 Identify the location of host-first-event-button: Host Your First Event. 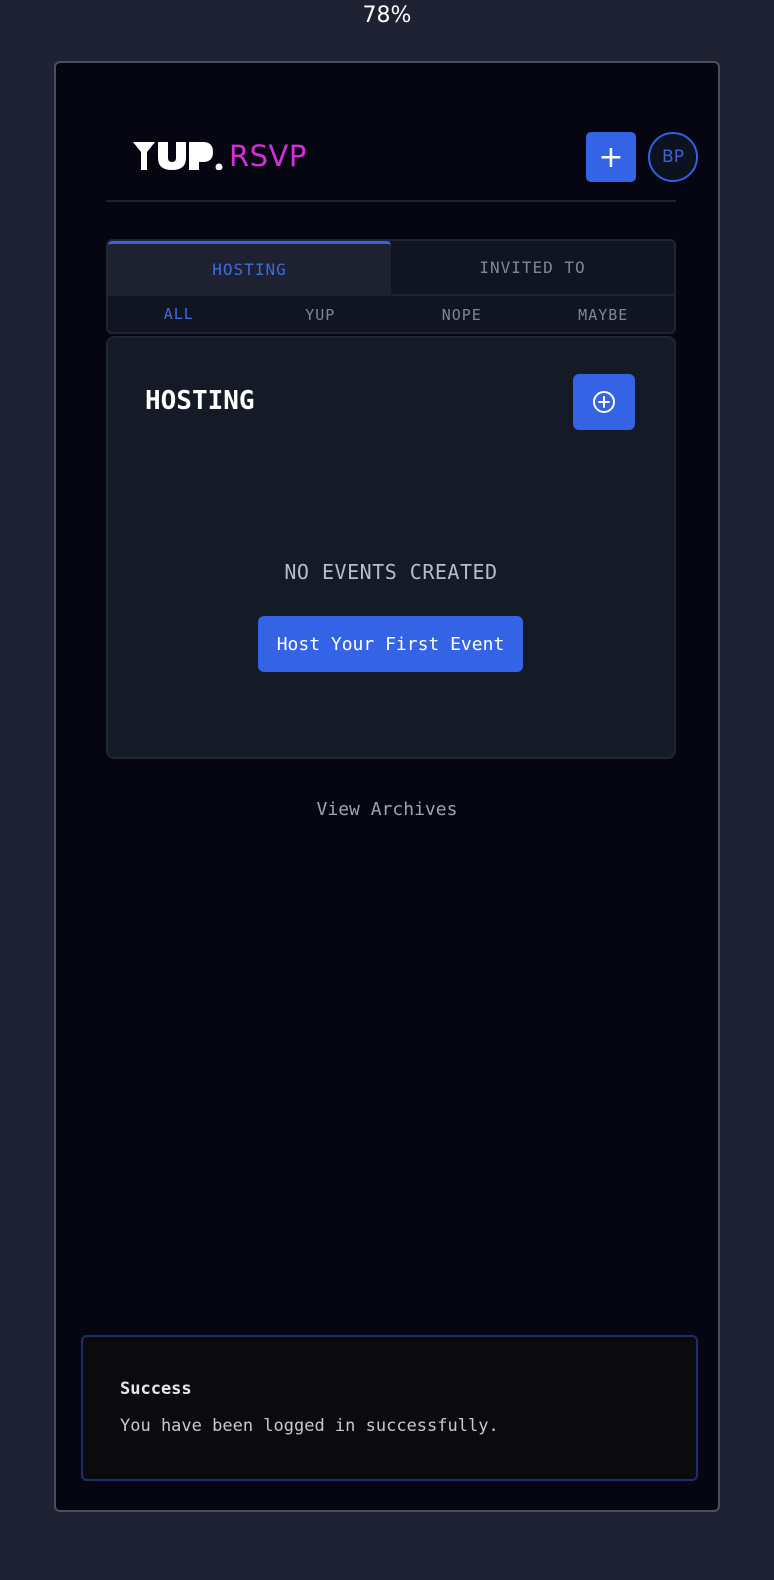
(390, 644).